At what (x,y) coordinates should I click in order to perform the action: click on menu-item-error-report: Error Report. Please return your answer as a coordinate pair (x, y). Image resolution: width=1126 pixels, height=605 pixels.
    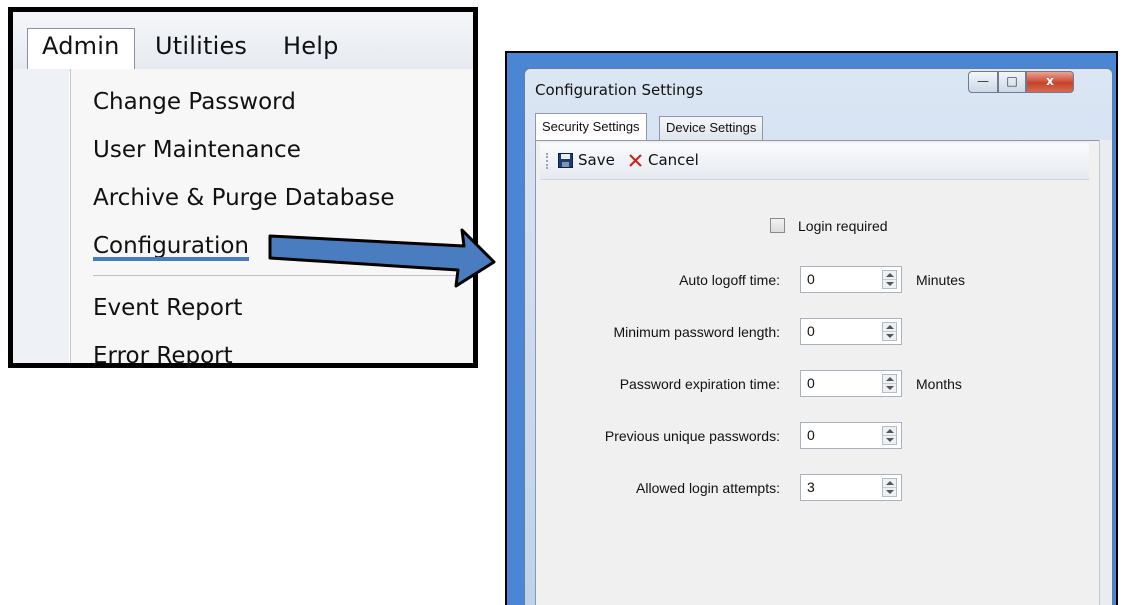
    Looking at the image, I should click on (163, 356).